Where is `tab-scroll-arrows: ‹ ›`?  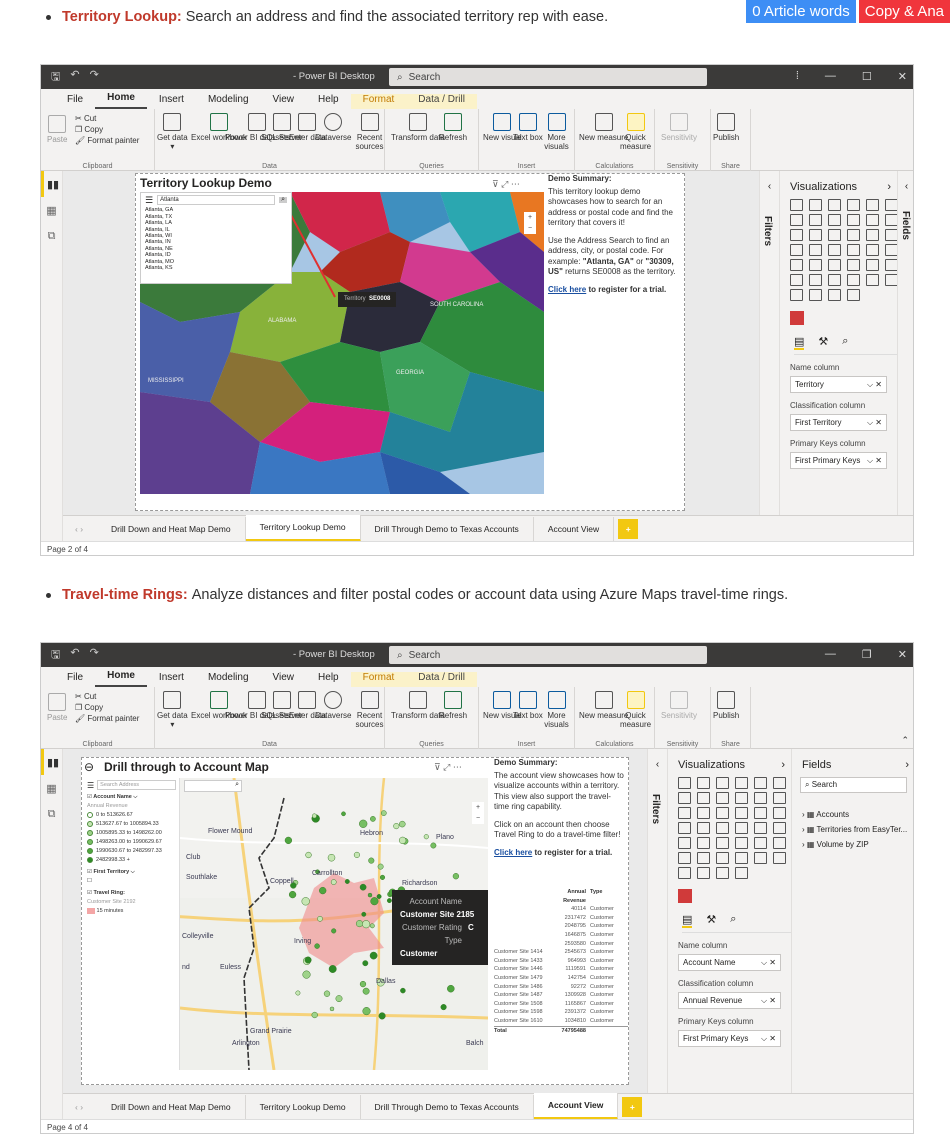
tab-scroll-arrows: ‹ › is located at coordinates (79, 1107).